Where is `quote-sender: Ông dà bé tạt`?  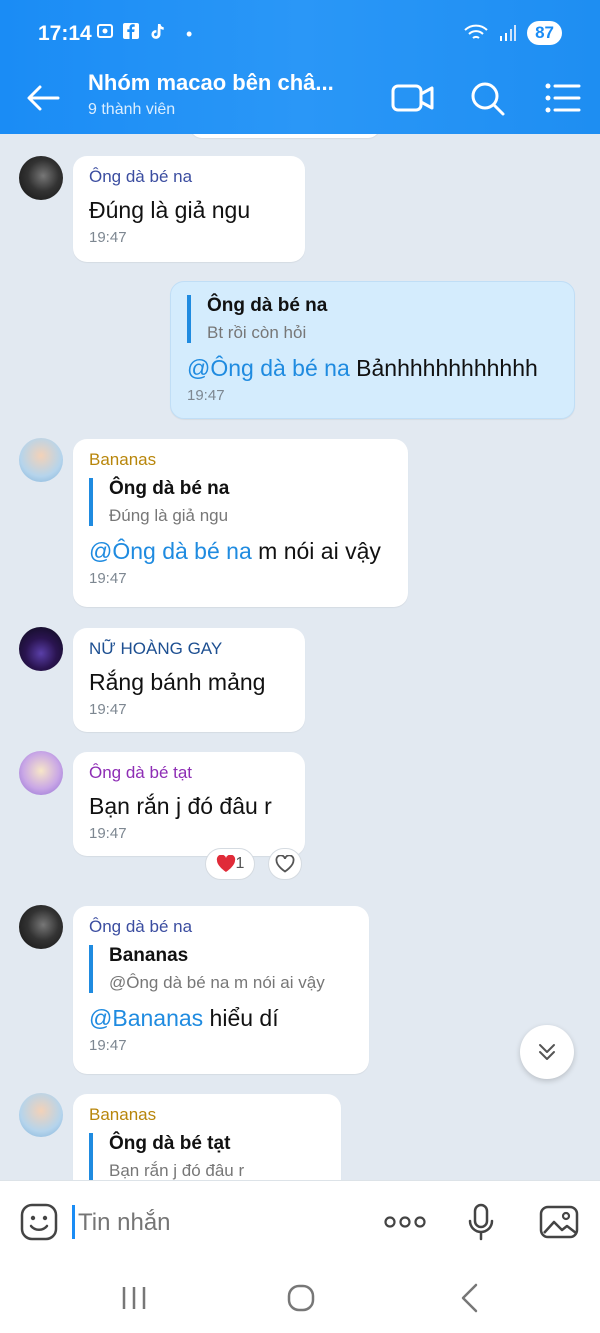 quote-sender: Ông dà bé tạt is located at coordinates (170, 1143).